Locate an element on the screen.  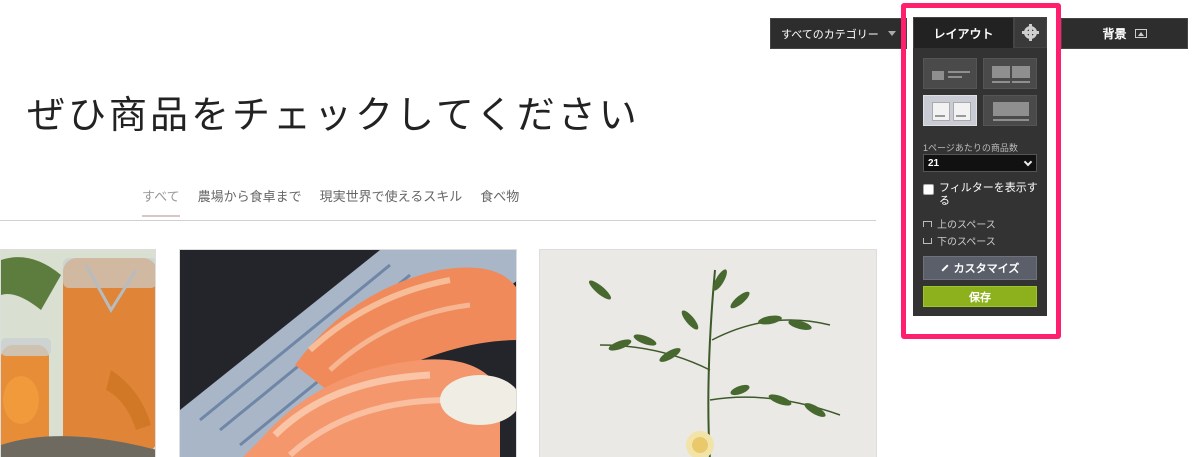
tab-all: すべて is located at coordinates (161, 201).